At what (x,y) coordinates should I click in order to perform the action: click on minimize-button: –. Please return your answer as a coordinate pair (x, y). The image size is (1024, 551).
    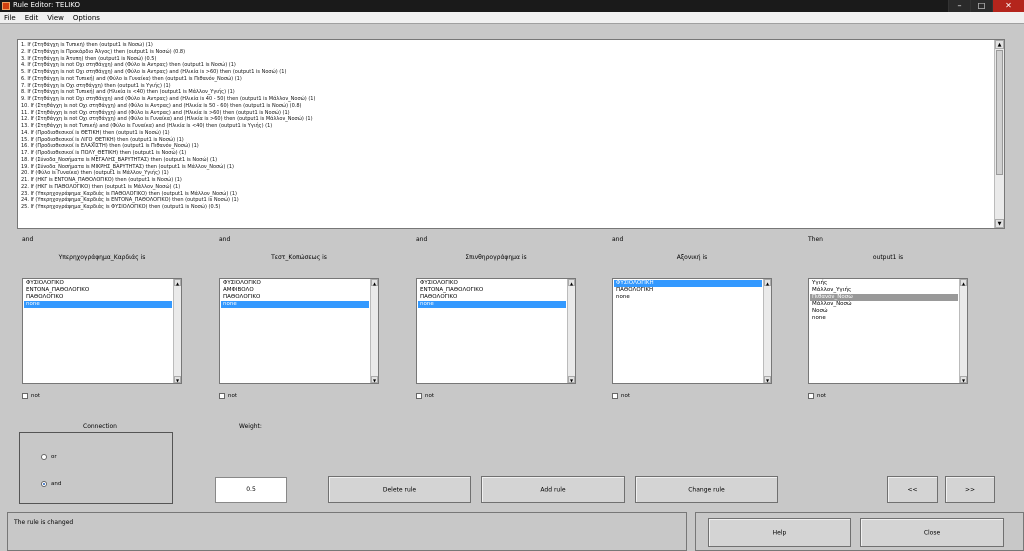
    Looking at the image, I should click on (959, 6).